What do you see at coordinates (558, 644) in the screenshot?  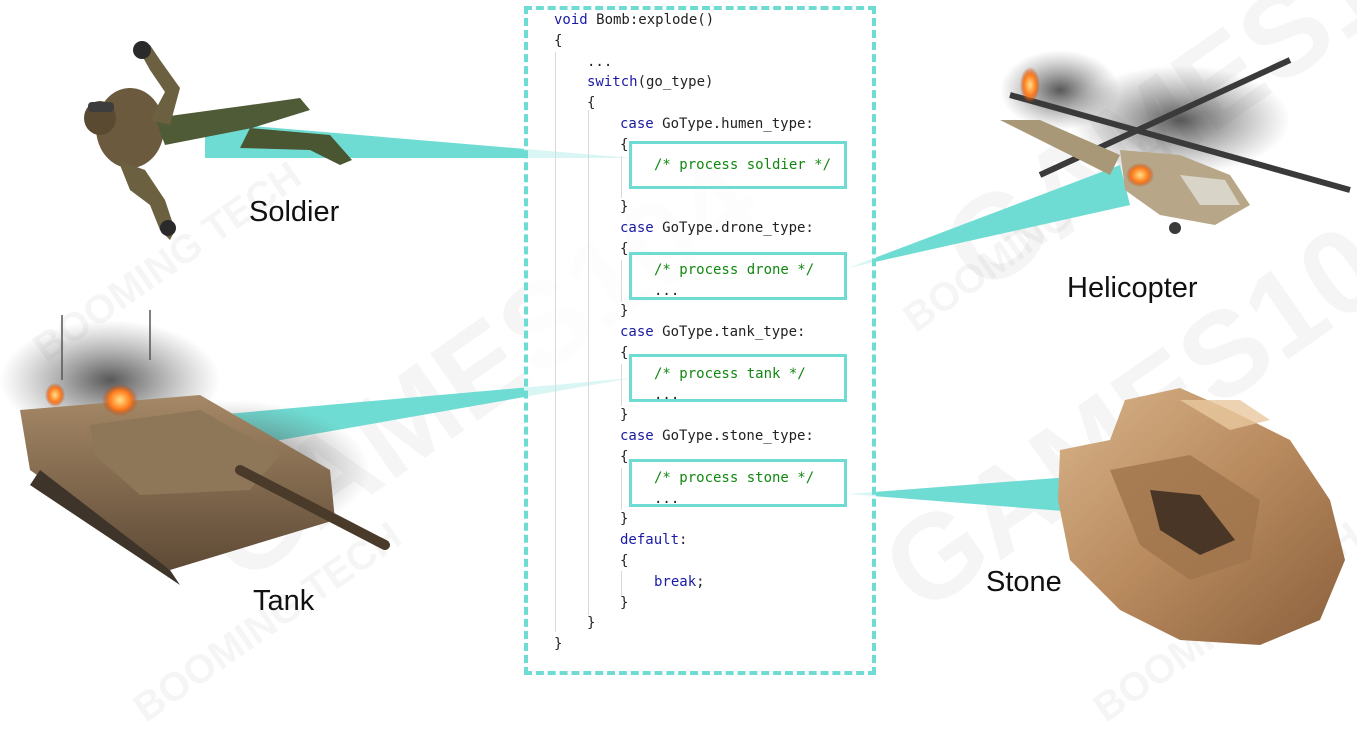 I see `code-line-30: }` at bounding box center [558, 644].